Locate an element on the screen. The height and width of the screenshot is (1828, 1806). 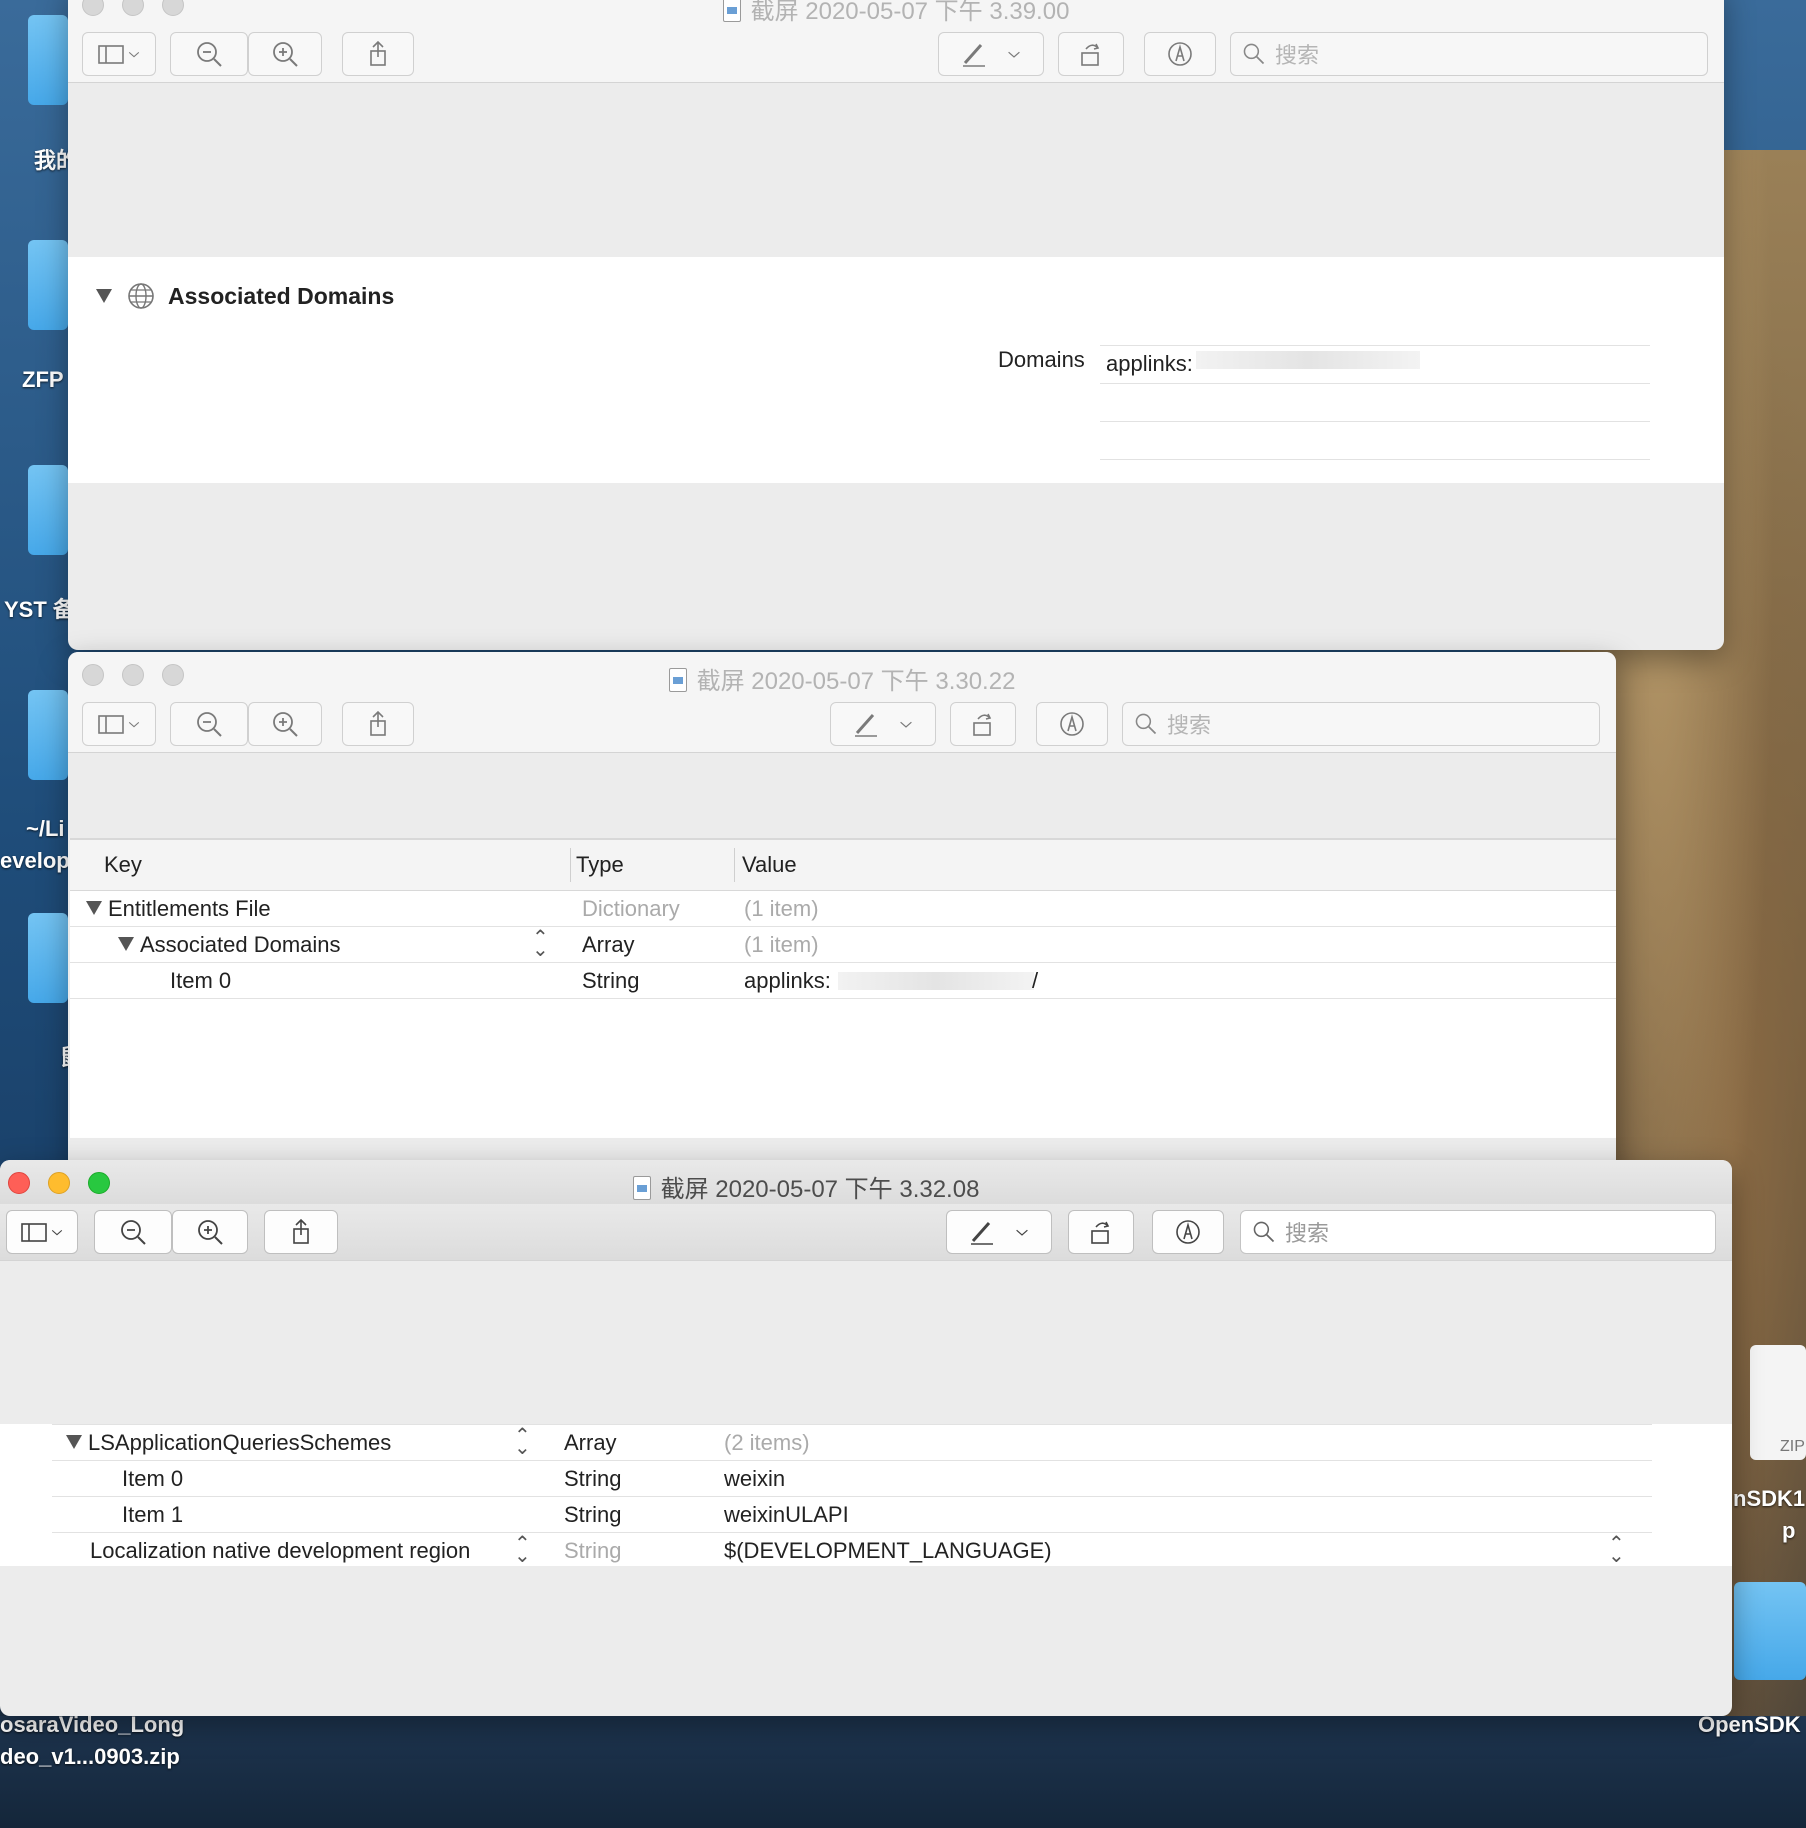
title-bar: 截屏 2020-05-07 下午 3.32.08 is located at coordinates (866, 1182).